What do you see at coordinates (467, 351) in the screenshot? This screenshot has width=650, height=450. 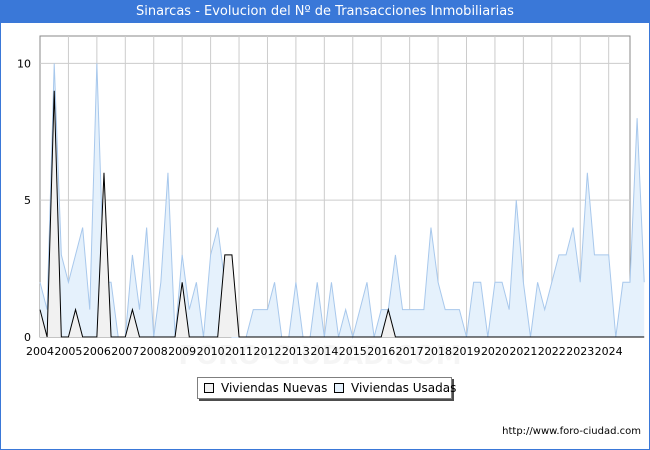 I see `x-tick-label: 2019` at bounding box center [467, 351].